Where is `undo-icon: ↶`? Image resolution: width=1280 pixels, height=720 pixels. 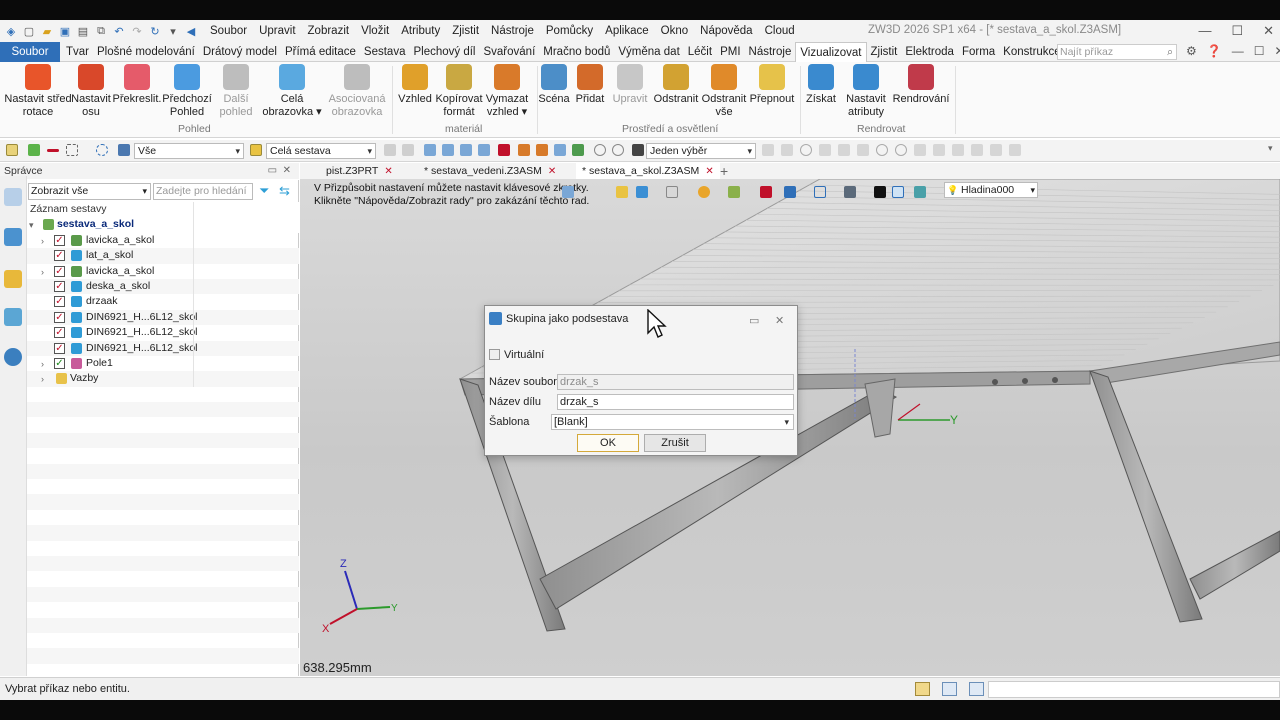 undo-icon: ↶ is located at coordinates (119, 31).